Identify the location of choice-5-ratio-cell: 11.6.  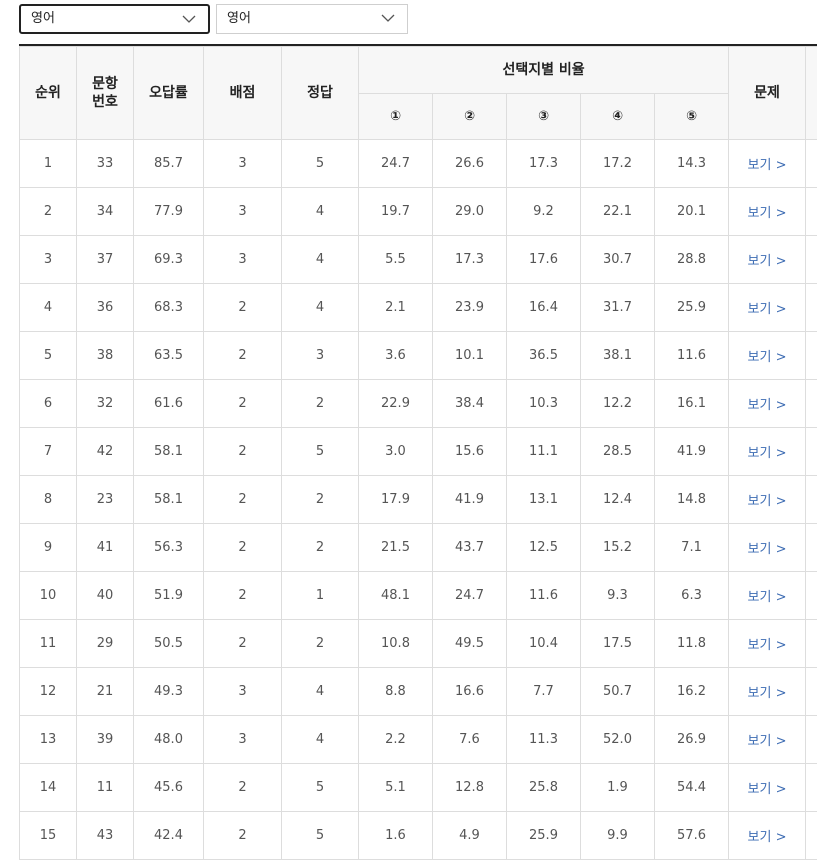
(691, 355).